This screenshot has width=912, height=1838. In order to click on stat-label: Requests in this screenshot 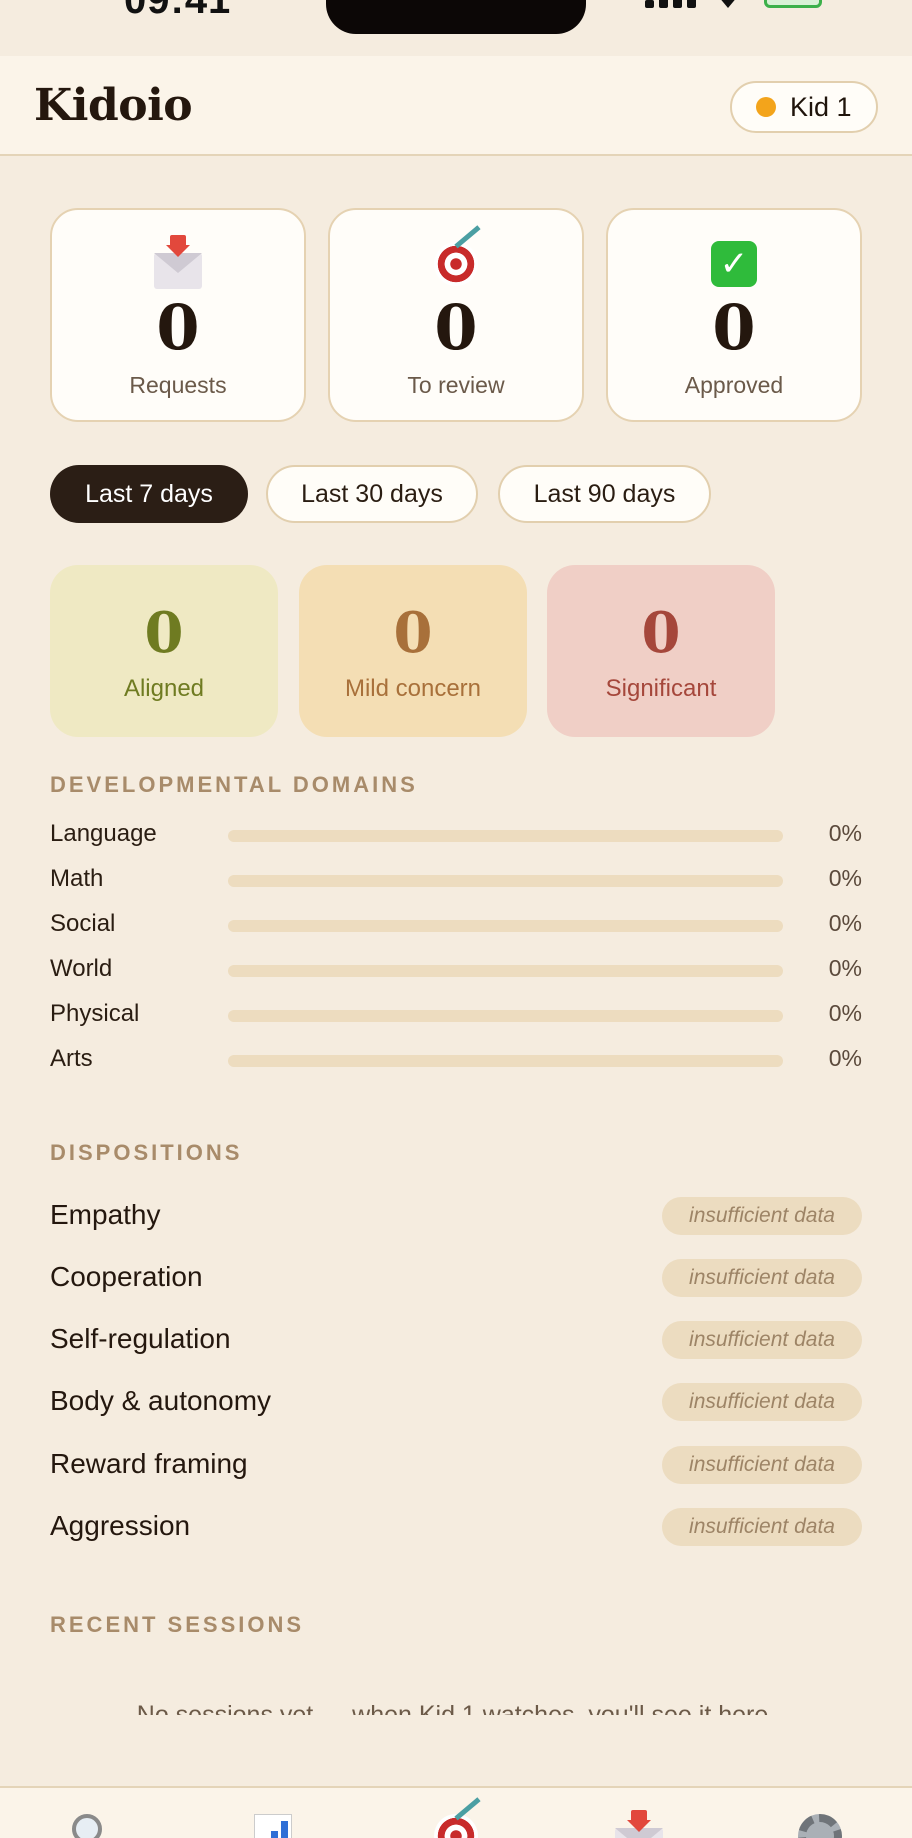, I will do `click(178, 385)`.